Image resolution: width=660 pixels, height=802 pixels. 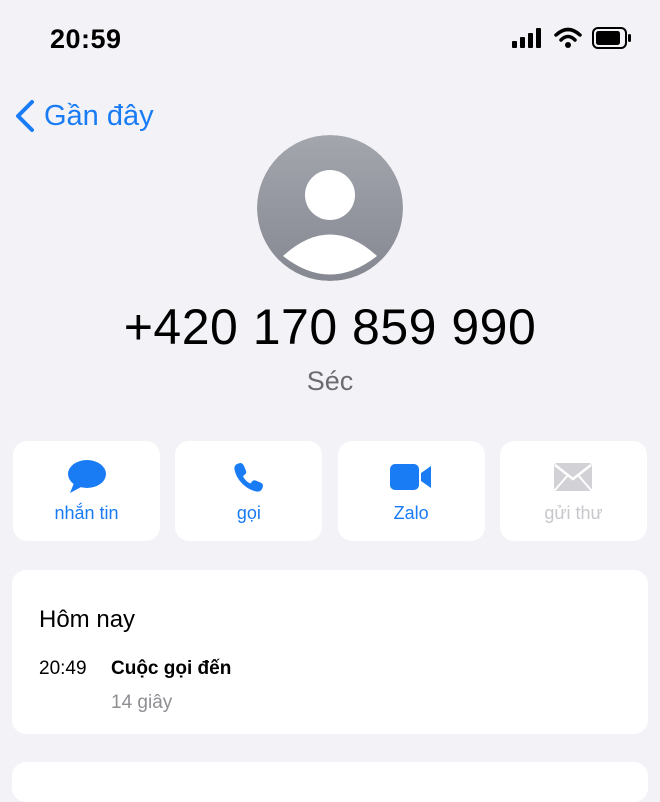 I want to click on back-label: Gần đây, so click(x=99, y=115).